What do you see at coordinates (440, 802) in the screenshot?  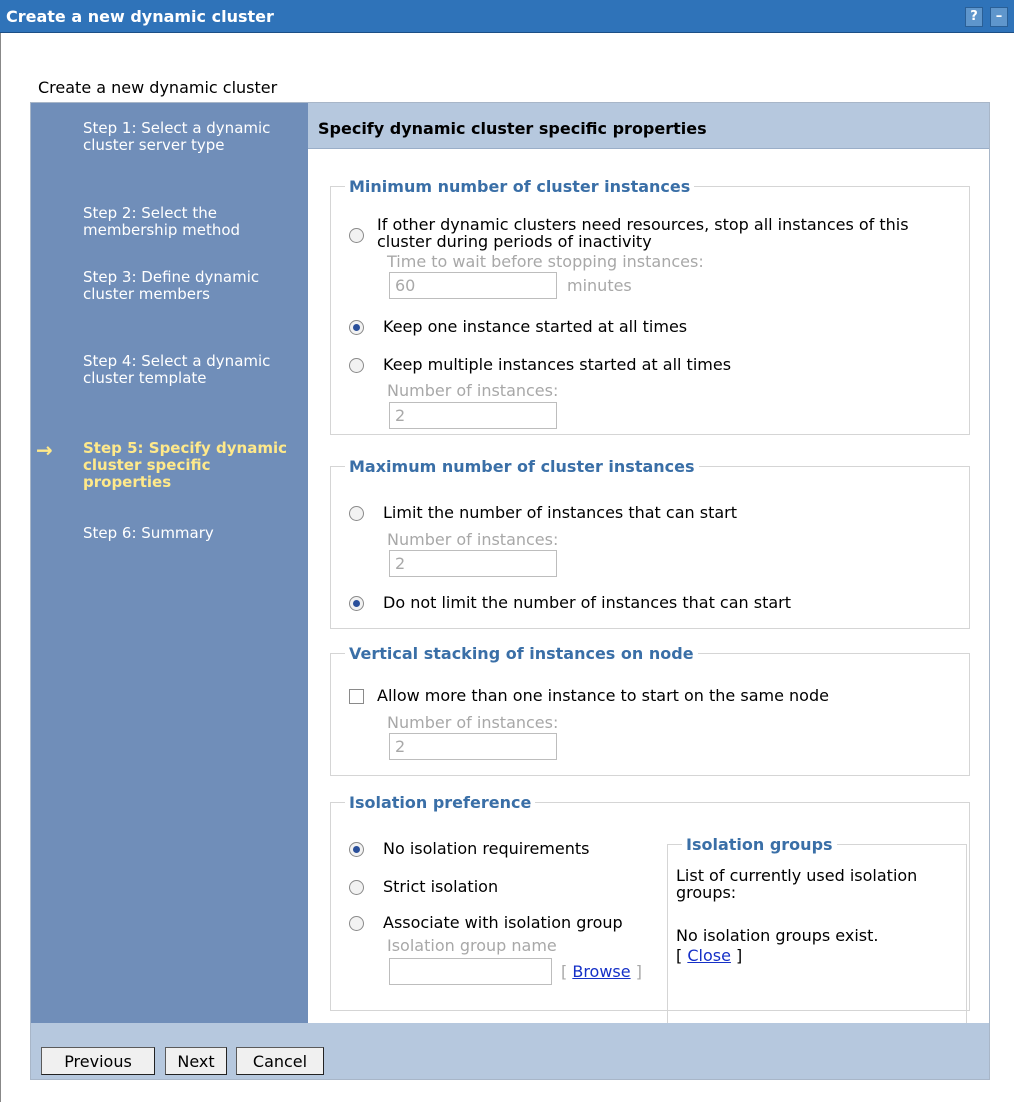 I see `isolation-preference-legend: Isolation preference` at bounding box center [440, 802].